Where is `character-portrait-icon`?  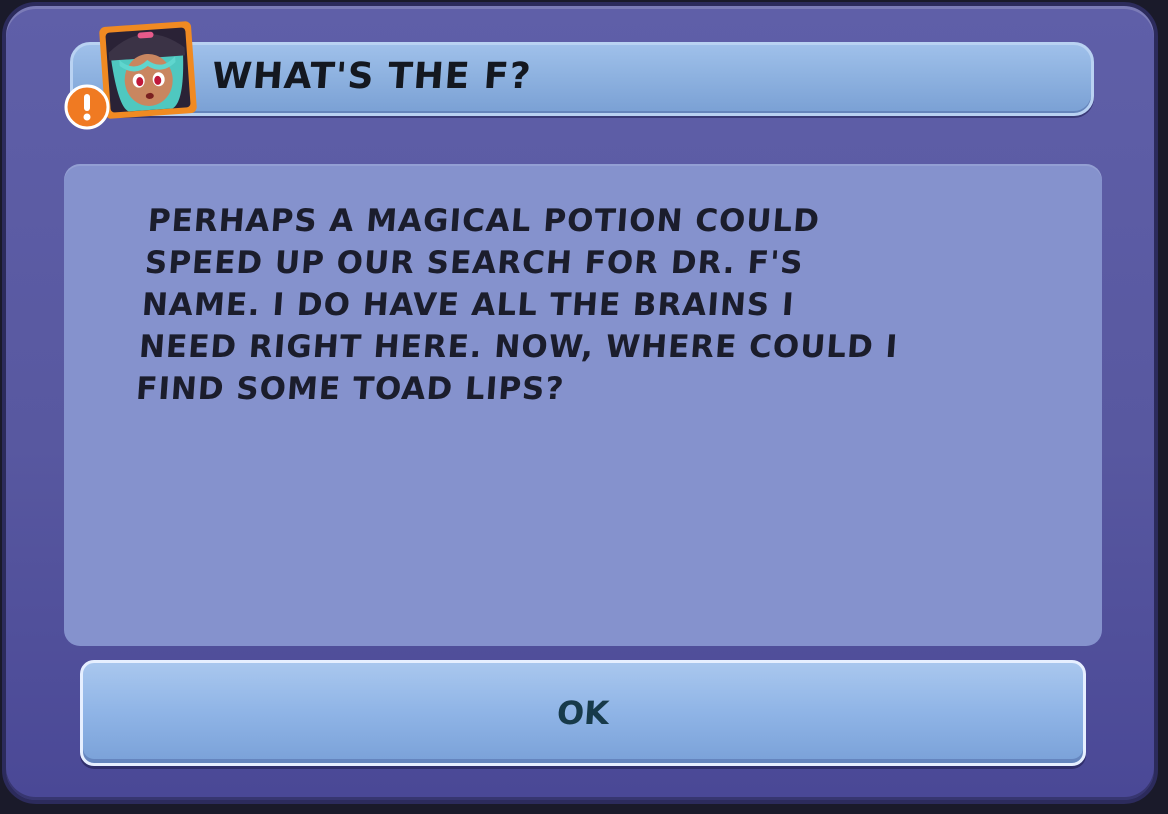 character-portrait-icon is located at coordinates (148, 70).